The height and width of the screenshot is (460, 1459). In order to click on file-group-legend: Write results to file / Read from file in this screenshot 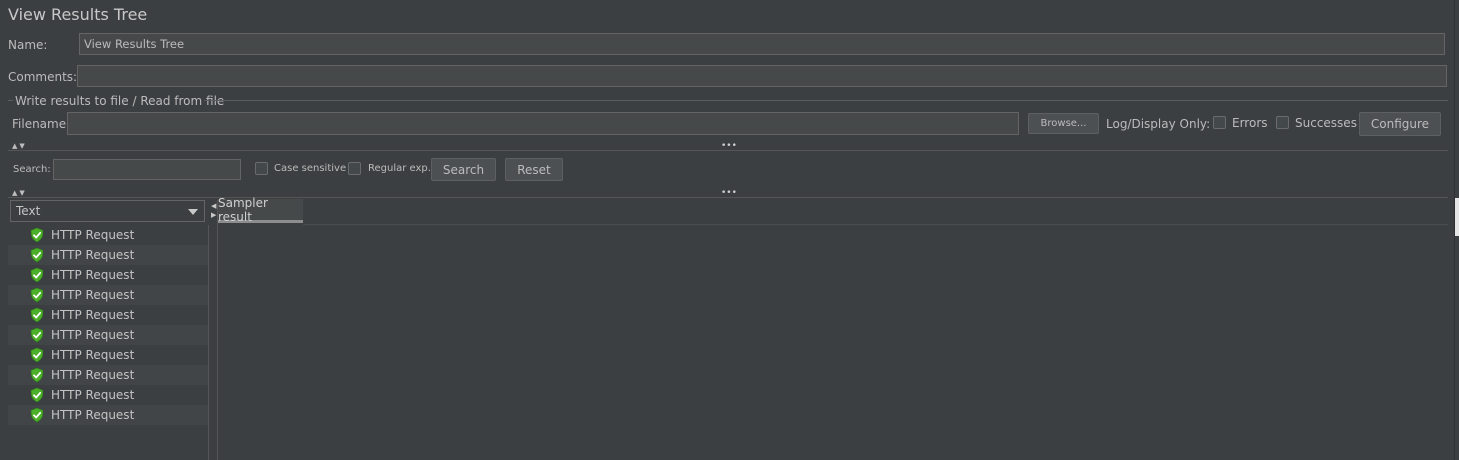, I will do `click(120, 101)`.